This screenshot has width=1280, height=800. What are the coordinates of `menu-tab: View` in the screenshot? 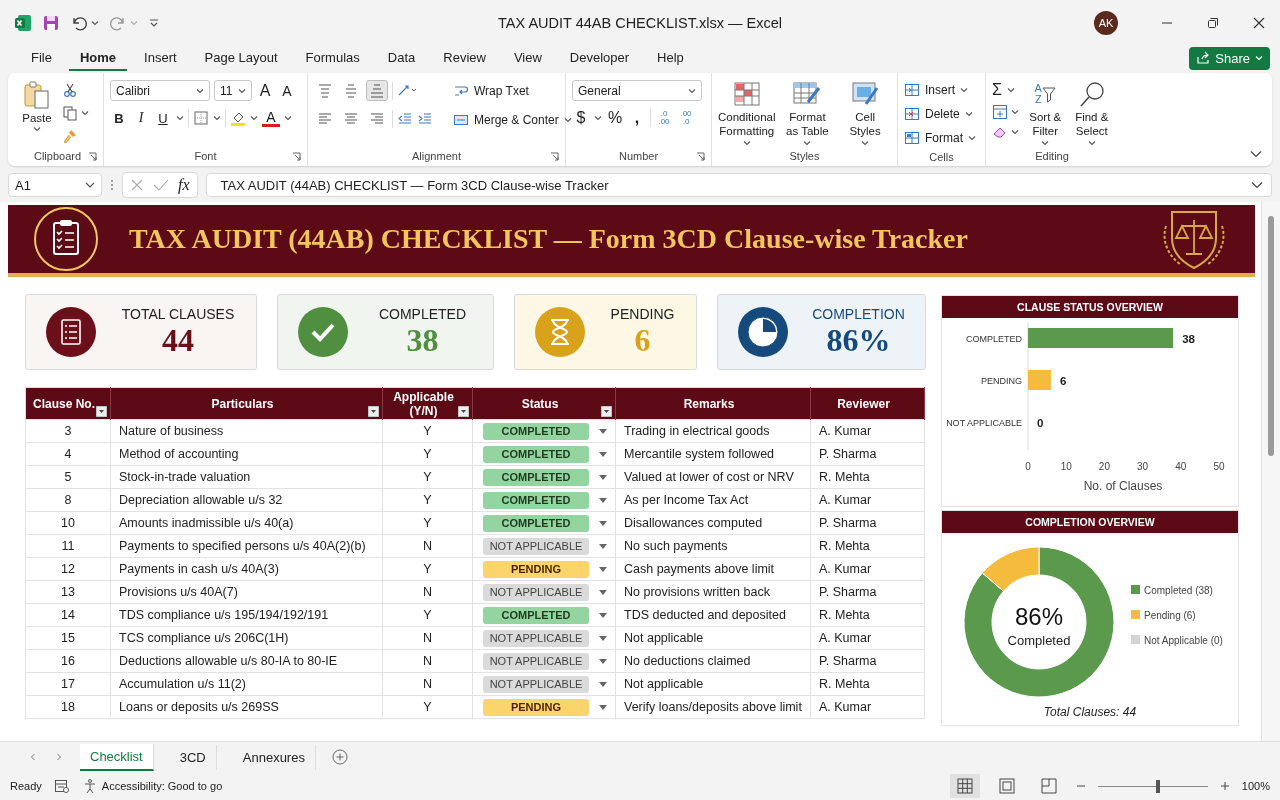 It's located at (527, 58).